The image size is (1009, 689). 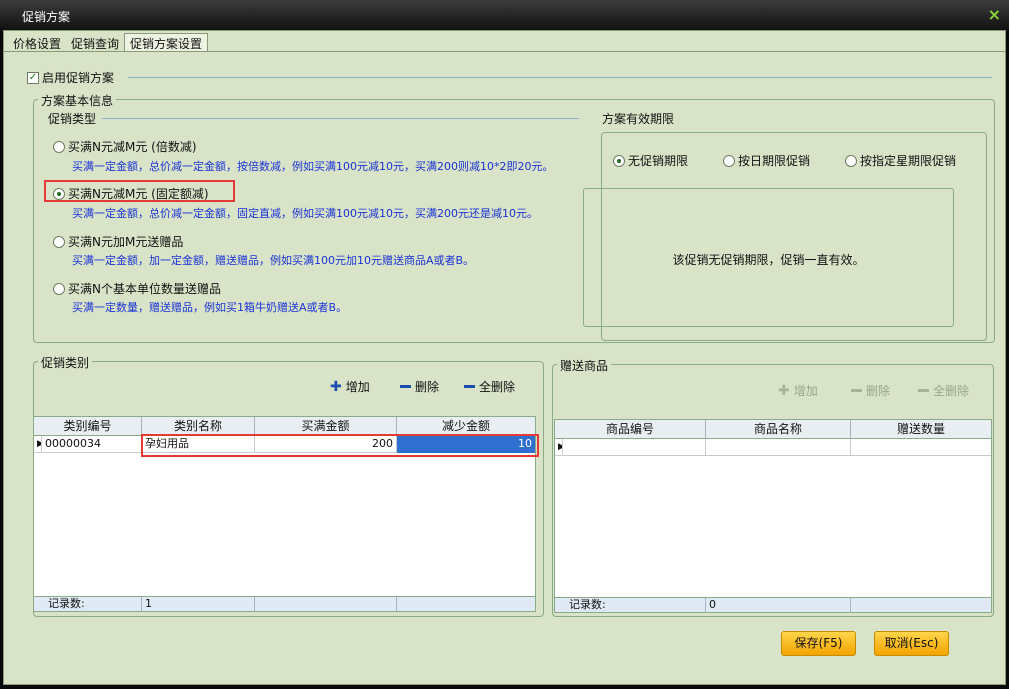 I want to click on tab-divider, so click(x=504, y=51).